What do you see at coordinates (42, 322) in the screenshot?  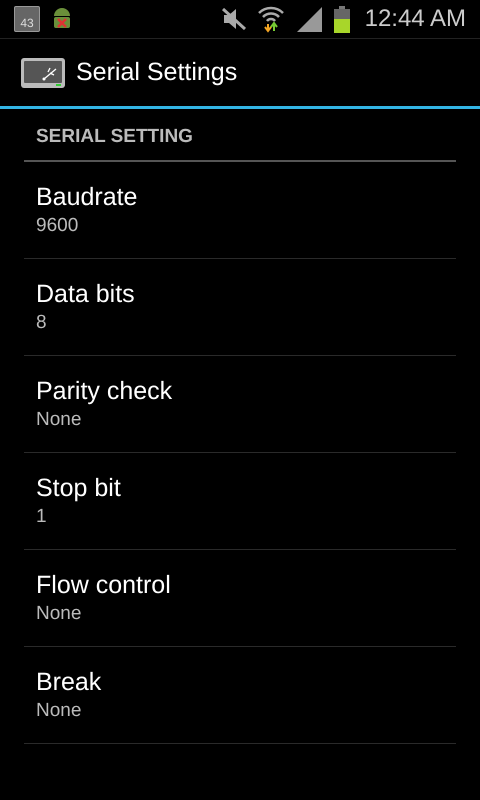 I see `preference-summary: 8` at bounding box center [42, 322].